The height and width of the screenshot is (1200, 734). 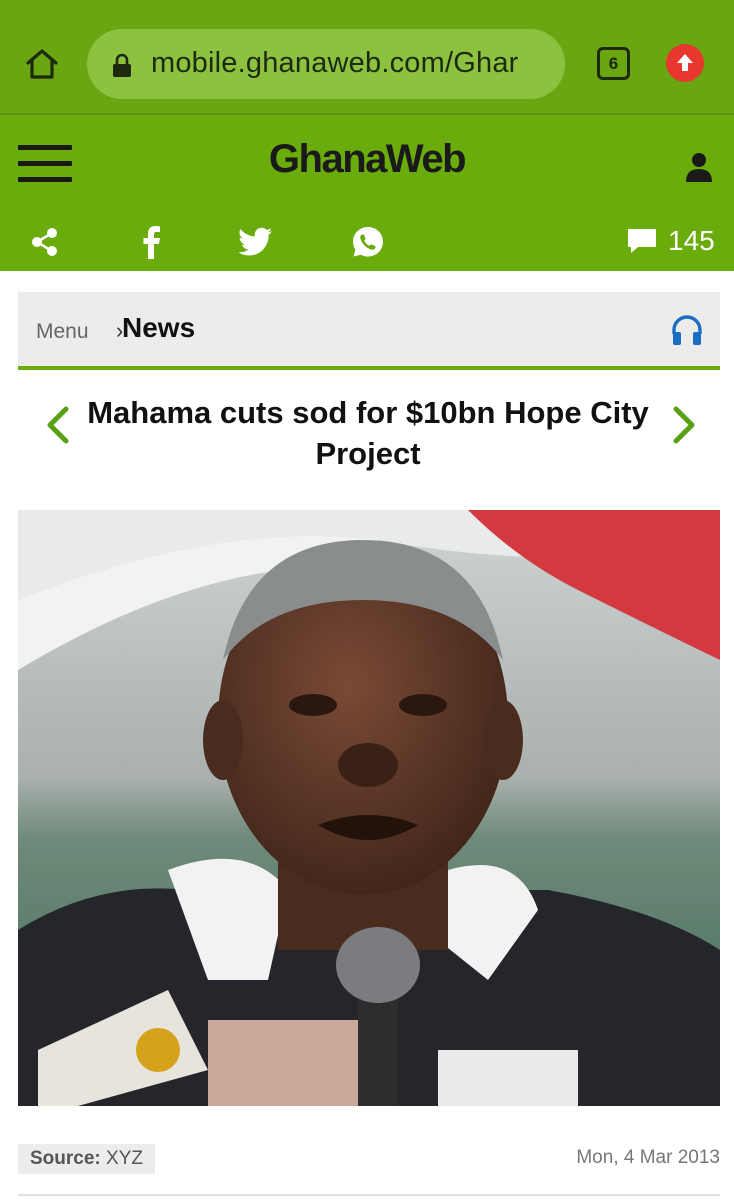 I want to click on address-bar: mobile.ghanaweb.com/Ghar, so click(x=326, y=64).